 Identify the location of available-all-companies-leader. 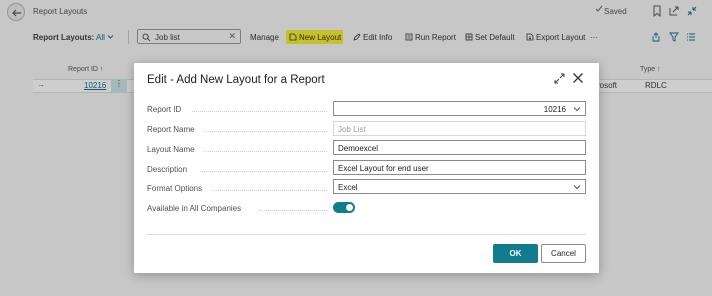
(293, 210).